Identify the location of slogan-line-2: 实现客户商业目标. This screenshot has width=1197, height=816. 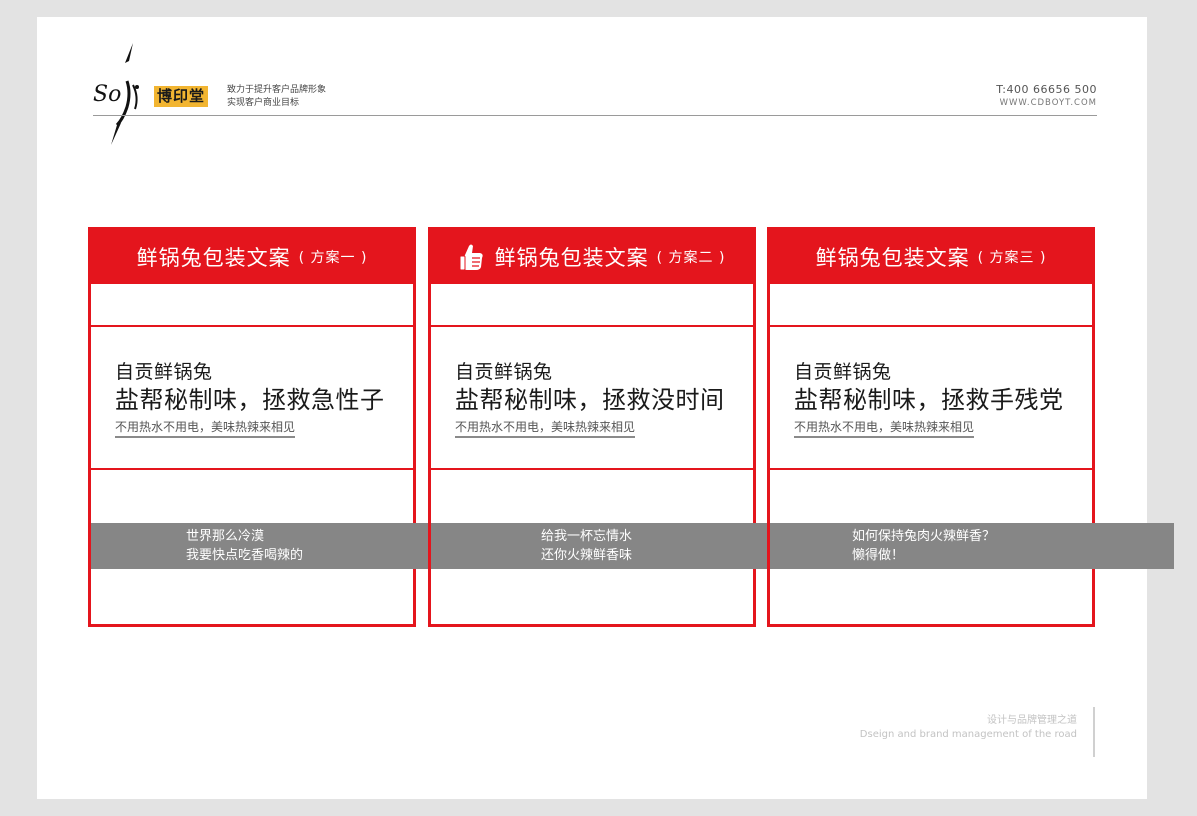
(263, 103).